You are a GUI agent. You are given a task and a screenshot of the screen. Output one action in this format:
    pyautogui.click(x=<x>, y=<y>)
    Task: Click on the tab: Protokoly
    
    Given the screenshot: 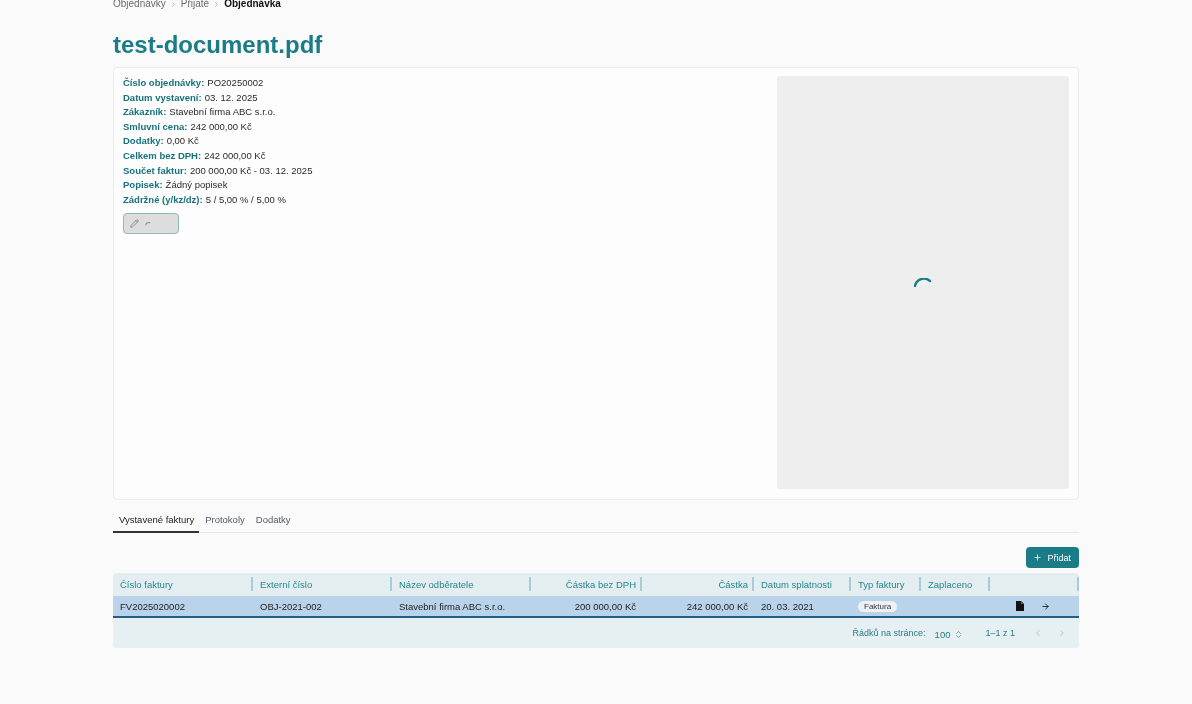 What is the action you would take?
    pyautogui.click(x=224, y=520)
    